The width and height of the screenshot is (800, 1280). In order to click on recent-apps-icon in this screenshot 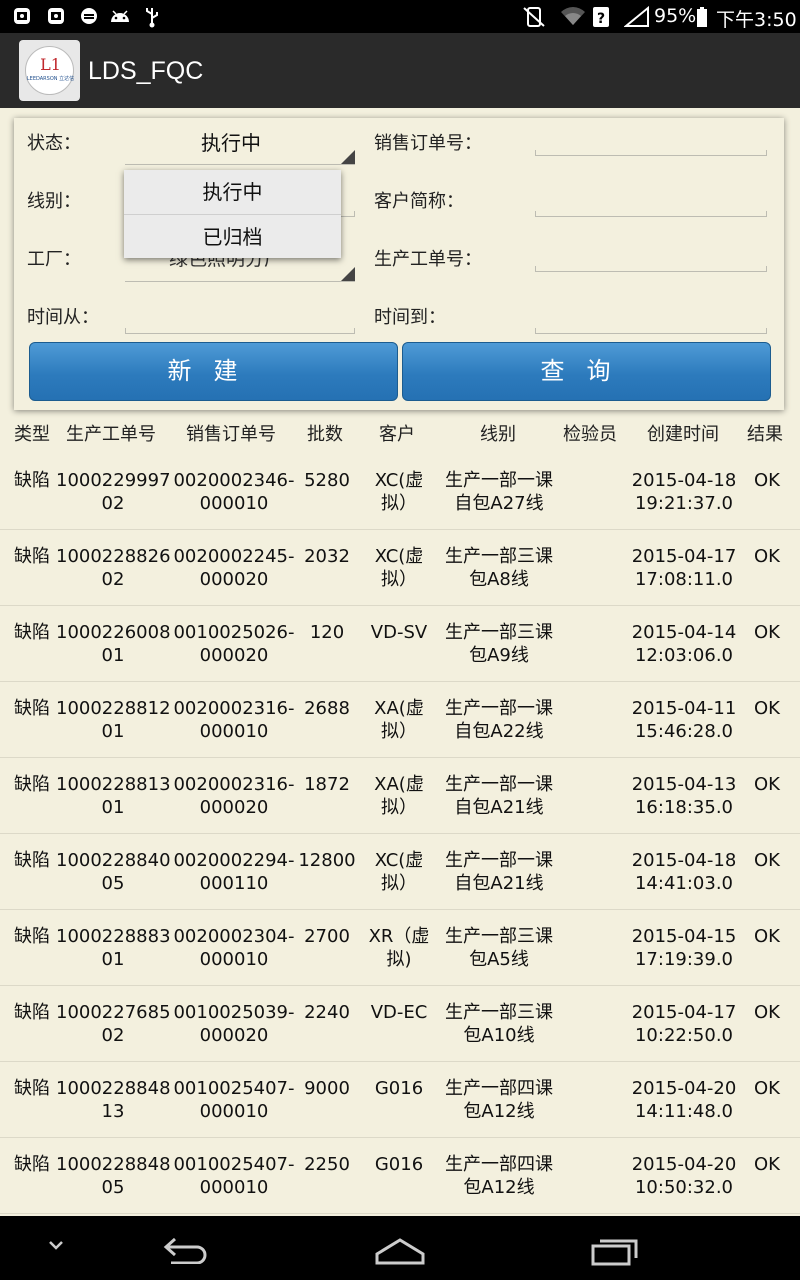, I will do `click(615, 1252)`.